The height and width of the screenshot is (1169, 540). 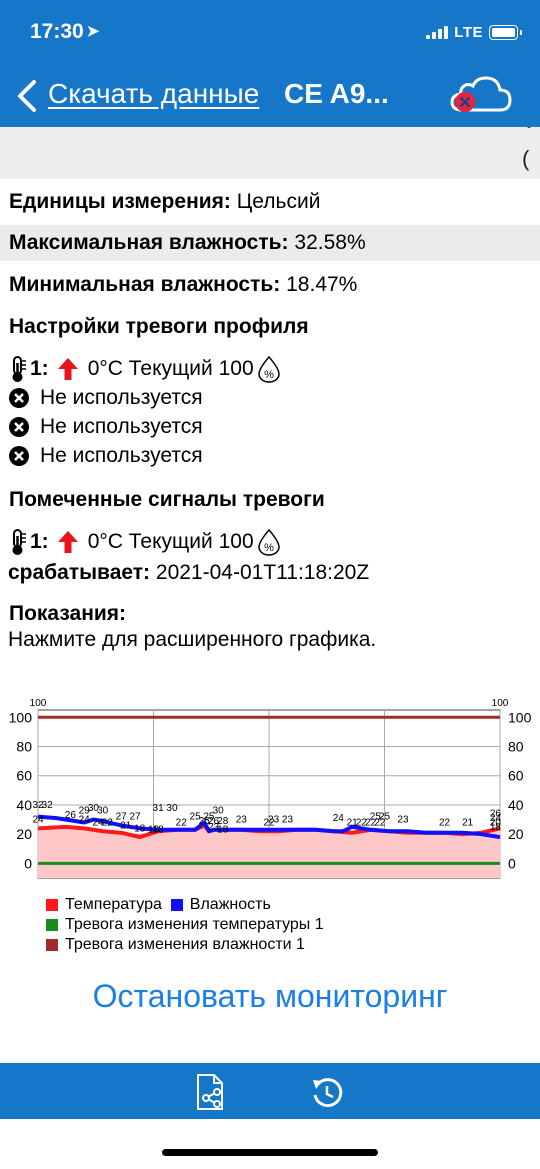 I want to click on min-humidity-value: 18.47%, so click(x=322, y=284).